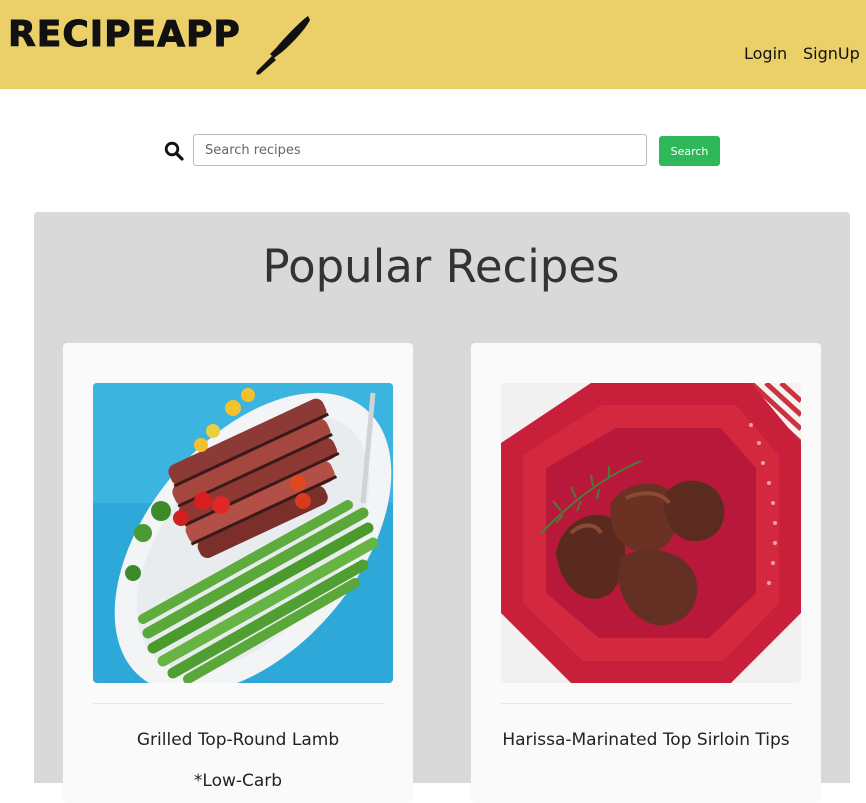 Image resolution: width=866 pixels, height=803 pixels. I want to click on recipe-title: Grilled Top-Round Lamb, so click(238, 740).